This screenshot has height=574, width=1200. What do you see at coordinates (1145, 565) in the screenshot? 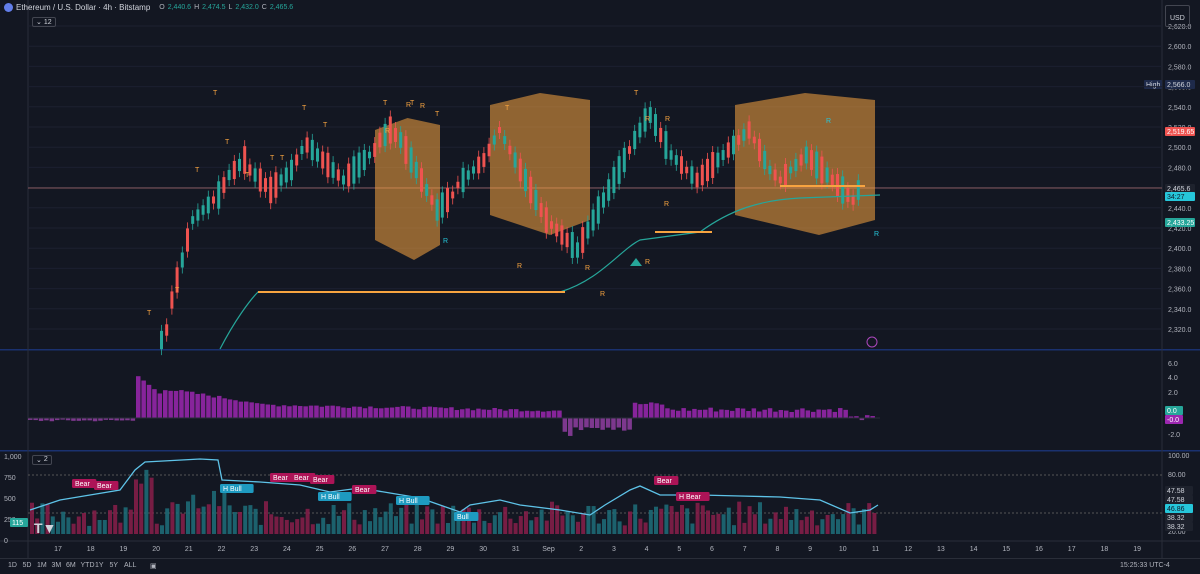
I see `clock: 15:25:33 UTC-4` at bounding box center [1145, 565].